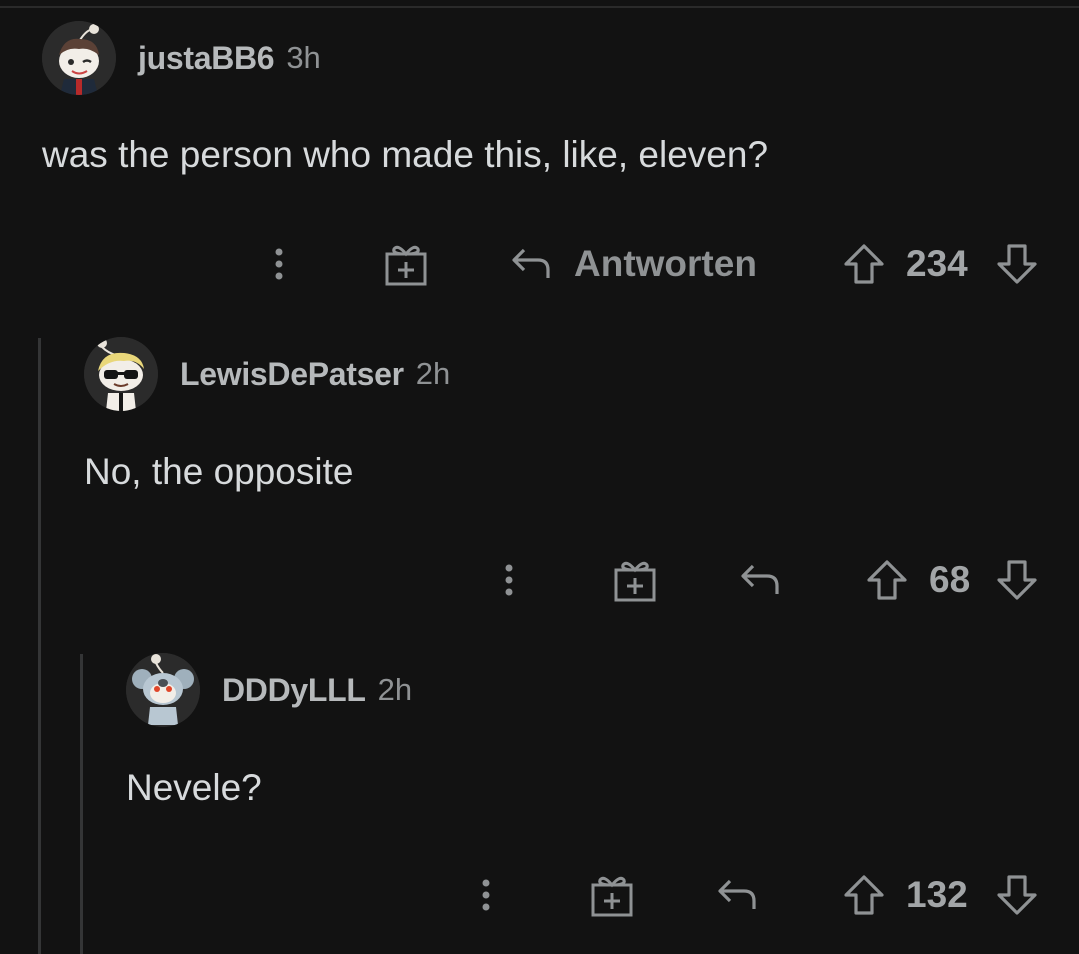 This screenshot has width=1079, height=954. I want to click on snoo-sunglasses-avatar-icon, so click(121, 374).